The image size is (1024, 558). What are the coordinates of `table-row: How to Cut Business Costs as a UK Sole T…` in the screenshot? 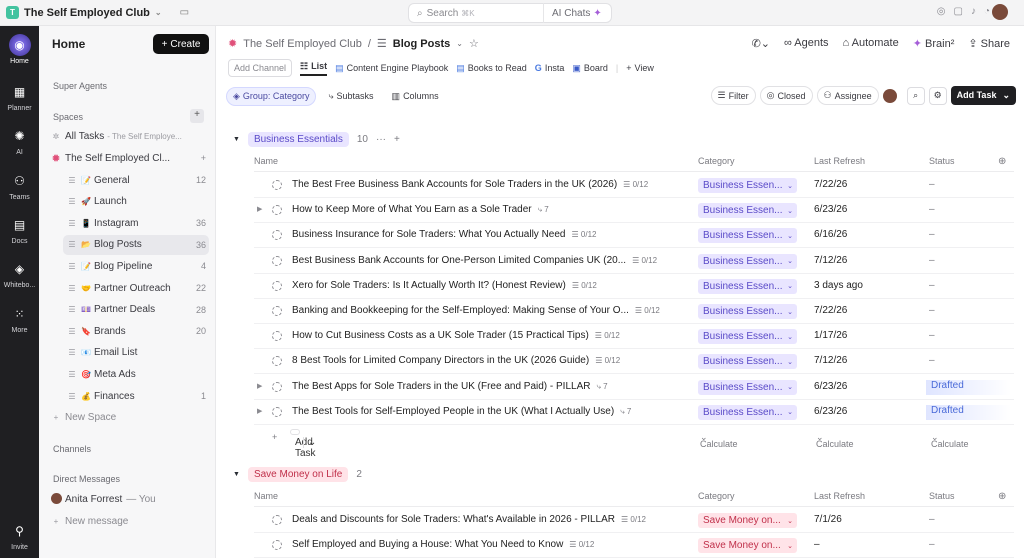 It's located at (634, 337).